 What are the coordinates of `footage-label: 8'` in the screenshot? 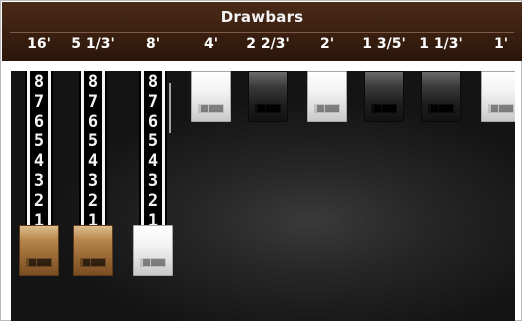 It's located at (153, 44).